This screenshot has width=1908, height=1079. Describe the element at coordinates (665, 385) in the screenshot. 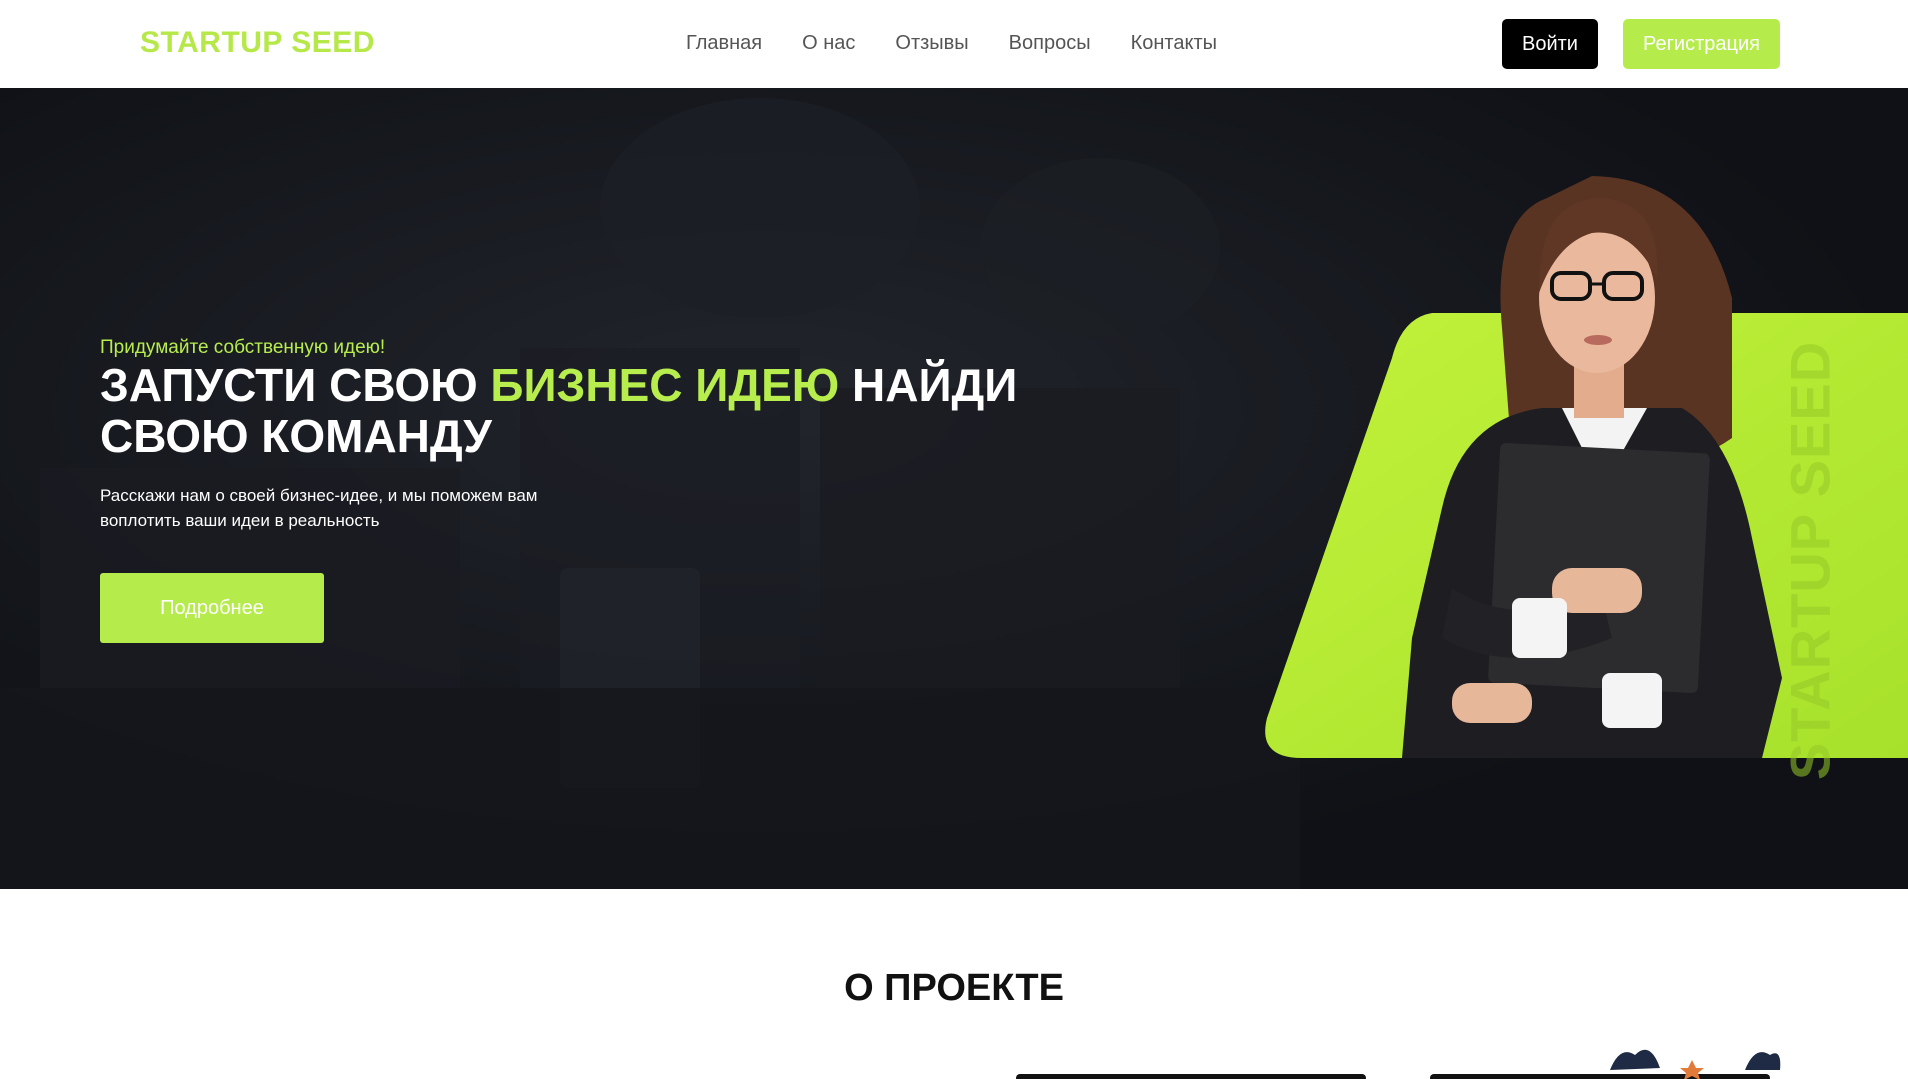

I see `hero-title-accent: БИЗНЕС ИДЕЮ` at that location.